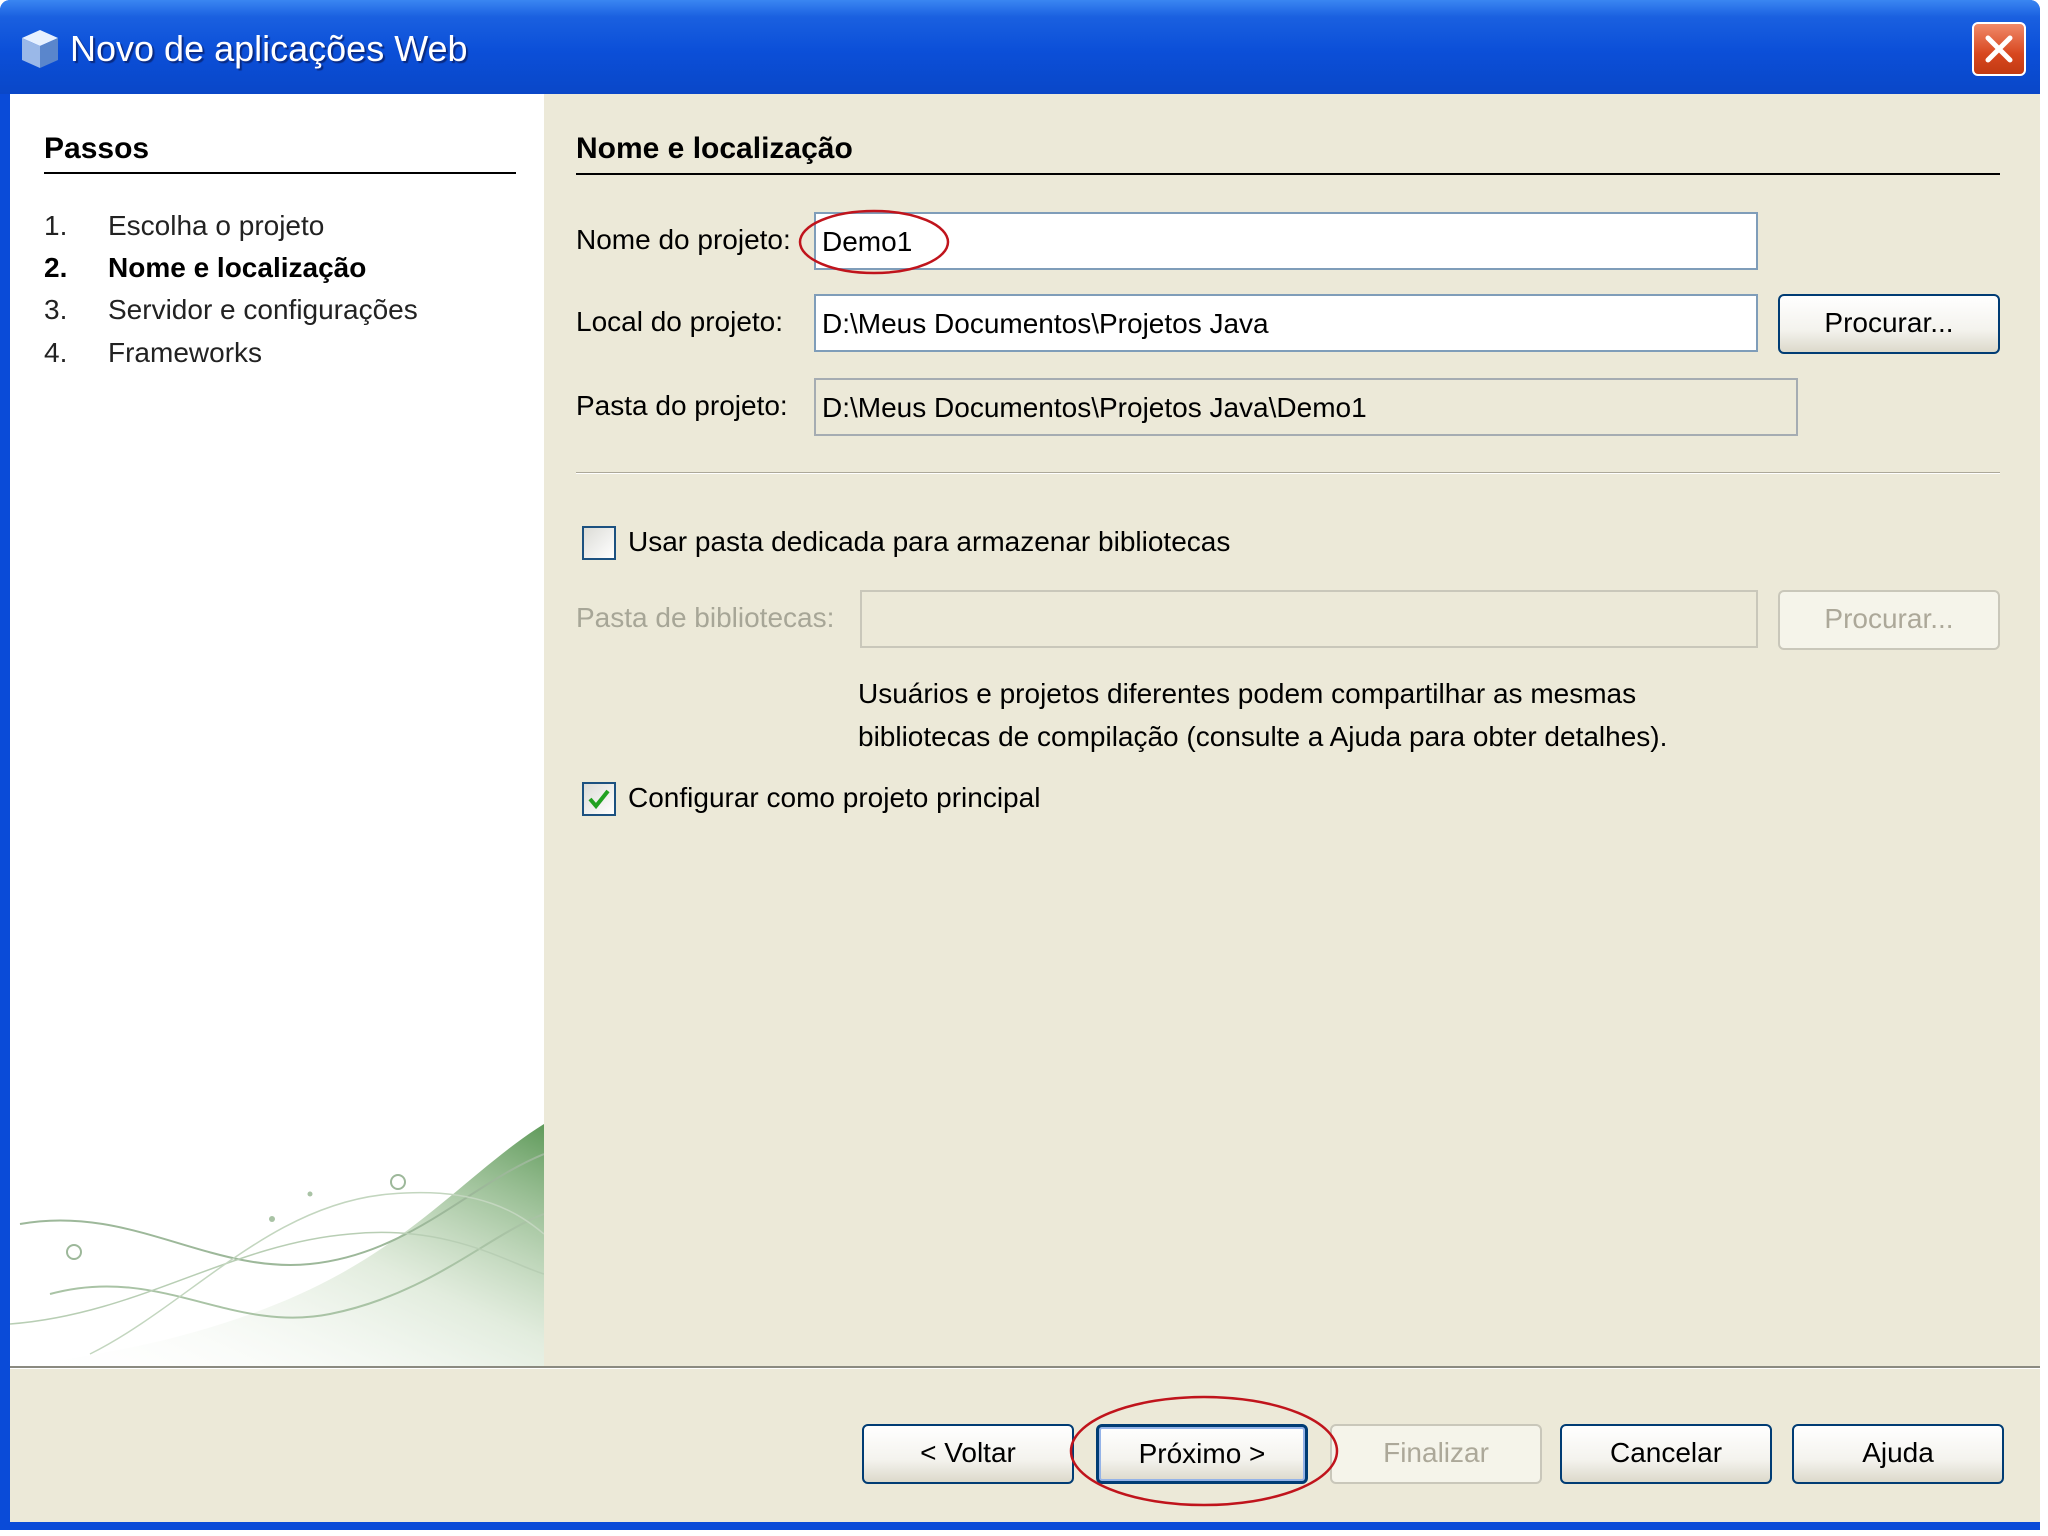 The height and width of the screenshot is (1536, 2048). What do you see at coordinates (97, 148) in the screenshot?
I see `steps-title: Passos` at bounding box center [97, 148].